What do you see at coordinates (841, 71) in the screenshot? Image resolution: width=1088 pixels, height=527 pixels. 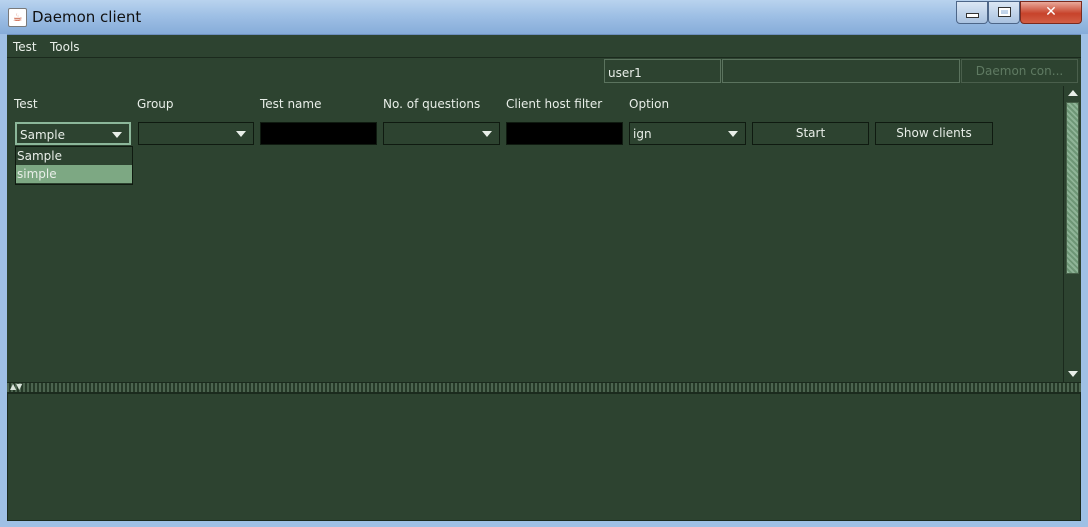 I see `status-field` at bounding box center [841, 71].